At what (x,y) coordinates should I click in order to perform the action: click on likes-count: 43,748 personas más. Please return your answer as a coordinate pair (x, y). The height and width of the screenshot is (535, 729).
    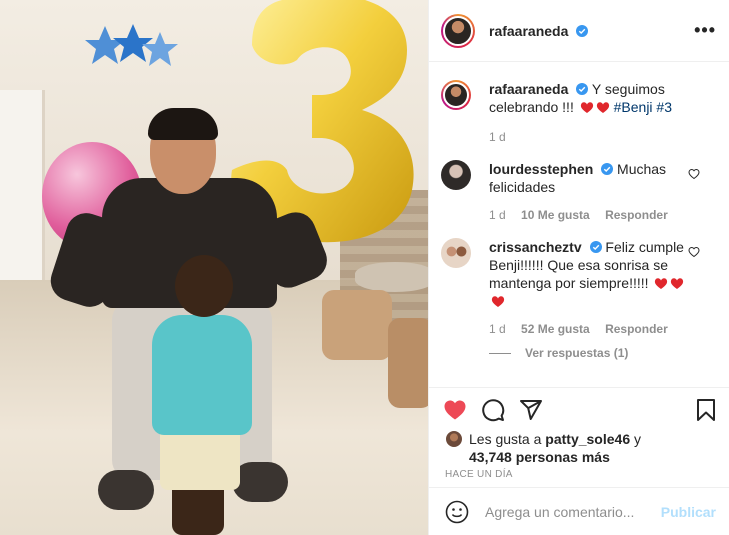
    Looking at the image, I should click on (539, 457).